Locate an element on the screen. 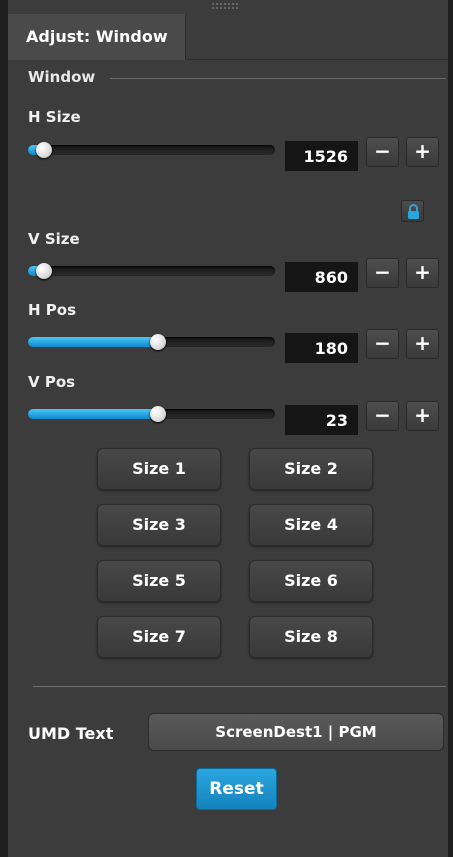  v-pos-label: V Pos is located at coordinates (52, 382).